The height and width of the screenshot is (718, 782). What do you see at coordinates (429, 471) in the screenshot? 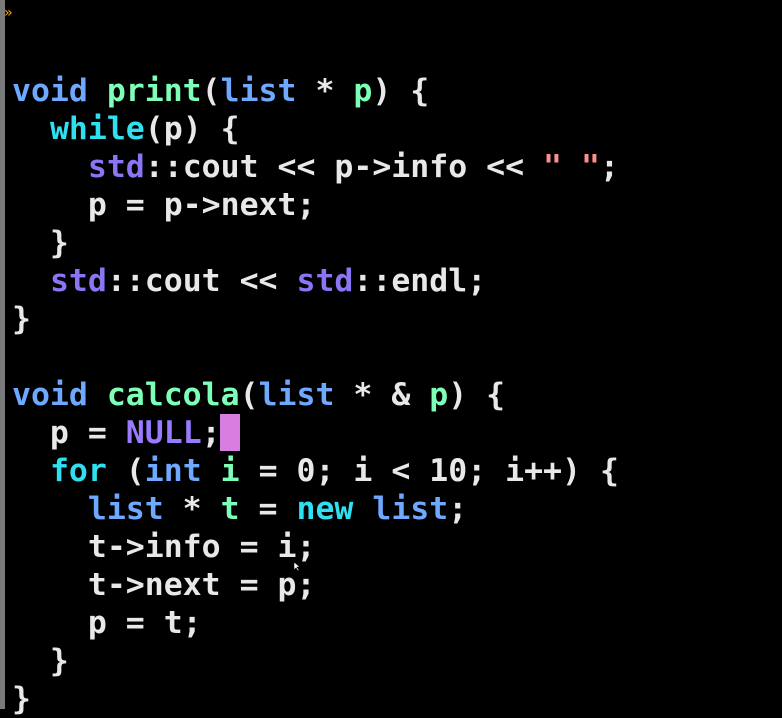
I see `code-token-plain: = 0; i < 10; i++) {` at bounding box center [429, 471].